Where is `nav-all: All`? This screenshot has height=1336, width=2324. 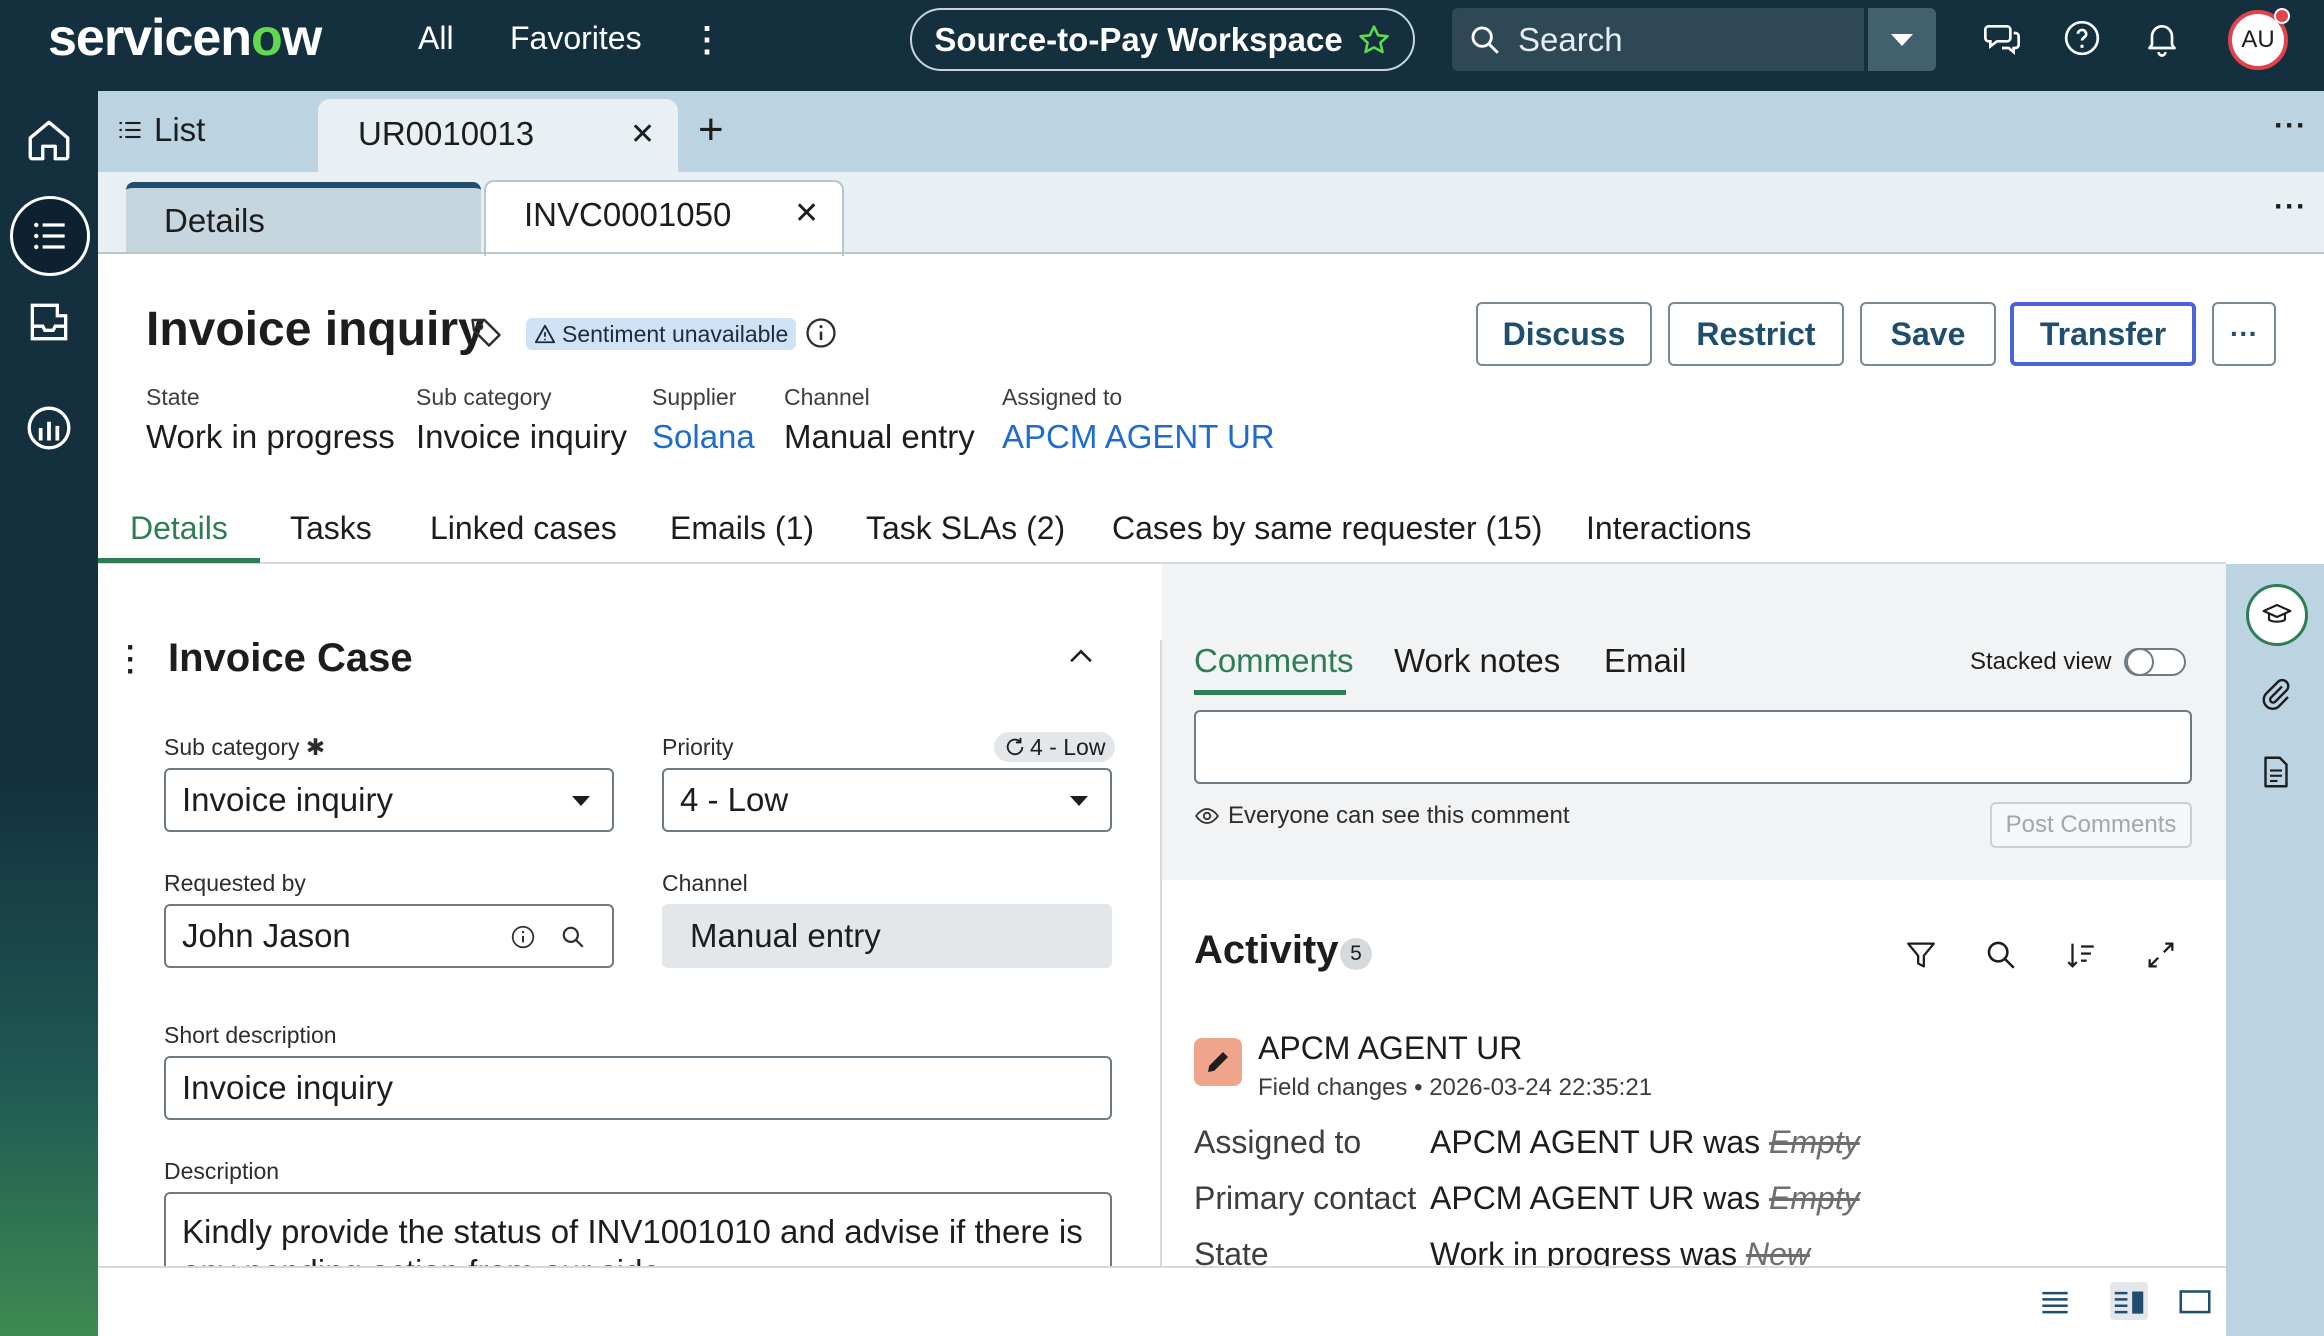 nav-all: All is located at coordinates (436, 38).